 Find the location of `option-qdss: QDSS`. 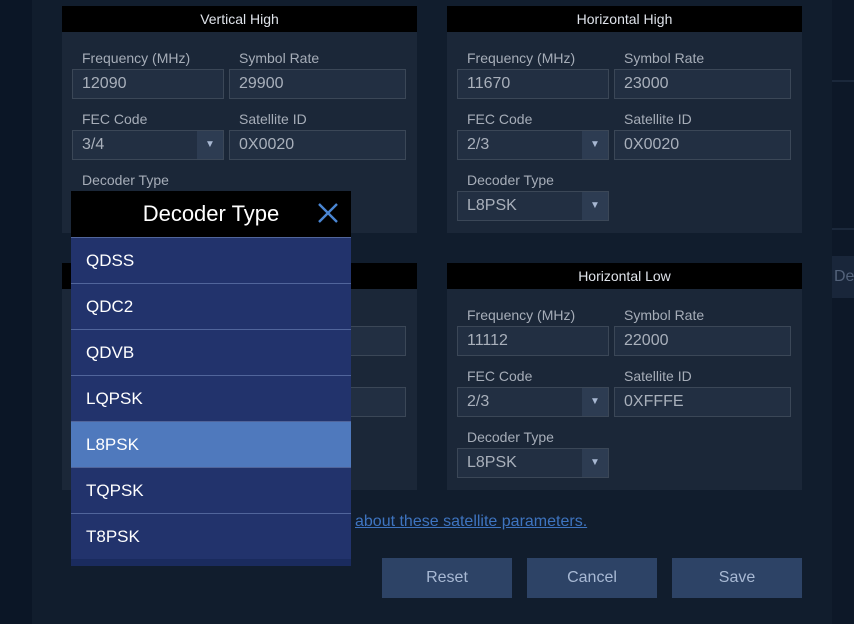

option-qdss: QDSS is located at coordinates (211, 260).